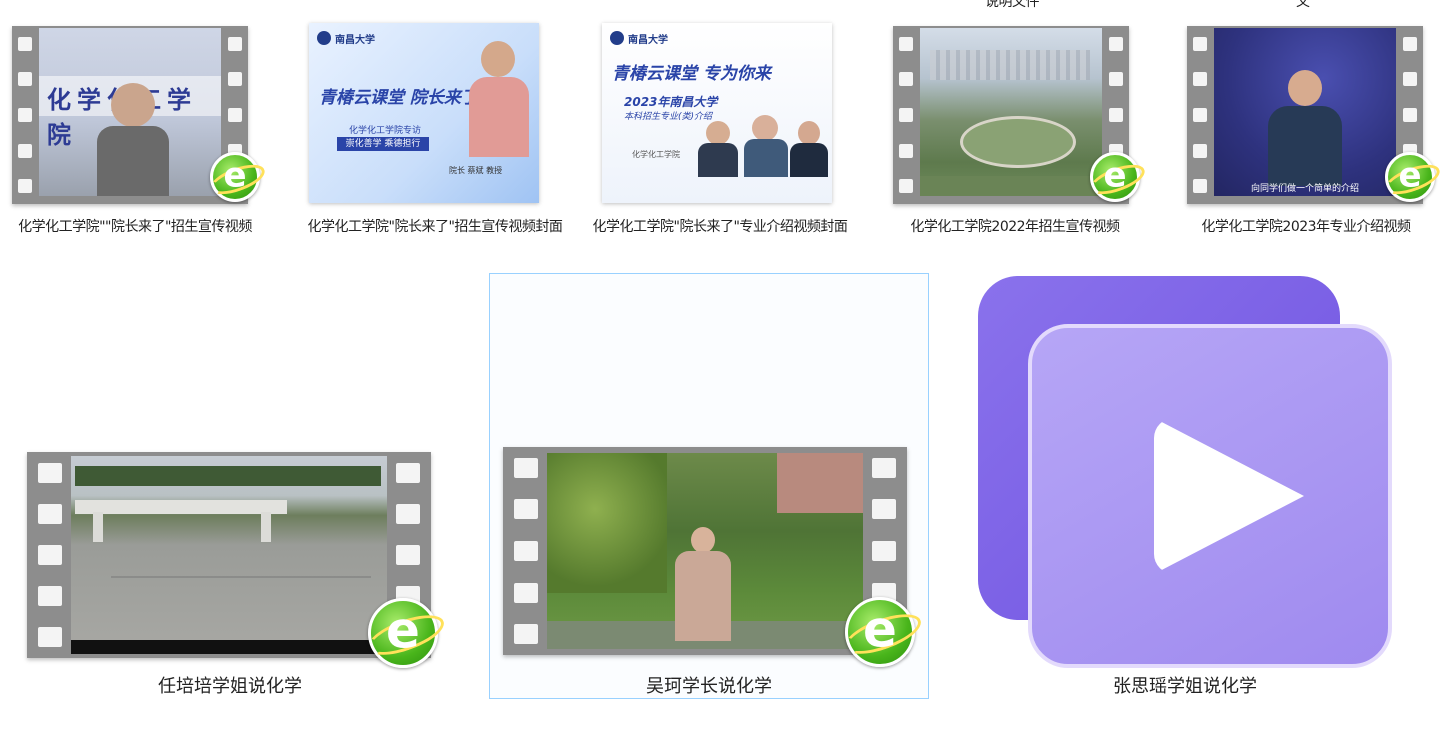 This screenshot has height=744, width=1444. I want to click on file-item-video-1: 化学化工学院 e 化学化工学院""院长来了"招生宣传视频, so click(135, 122).